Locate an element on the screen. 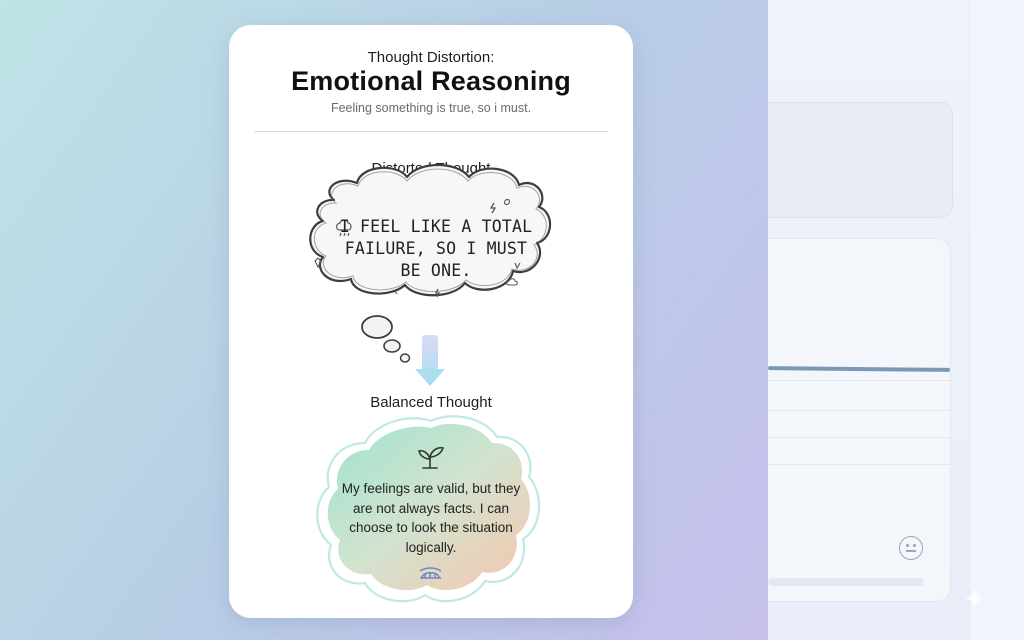  background-card is located at coordinates (860, 160).